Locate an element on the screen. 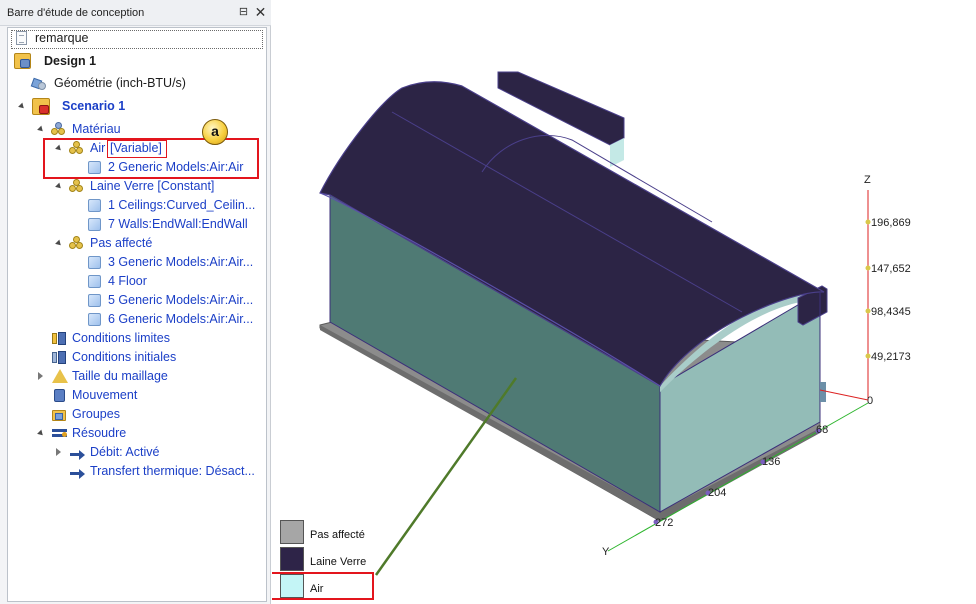 Image resolution: width=976 pixels, height=604 pixels. scenario-icon is located at coordinates (41, 106).